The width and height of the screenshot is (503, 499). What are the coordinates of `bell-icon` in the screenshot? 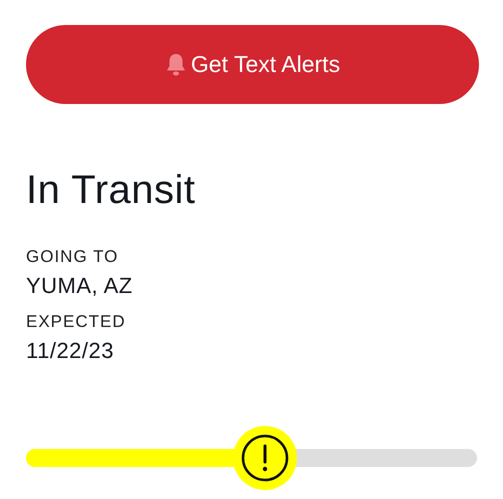 It's located at (175, 64).